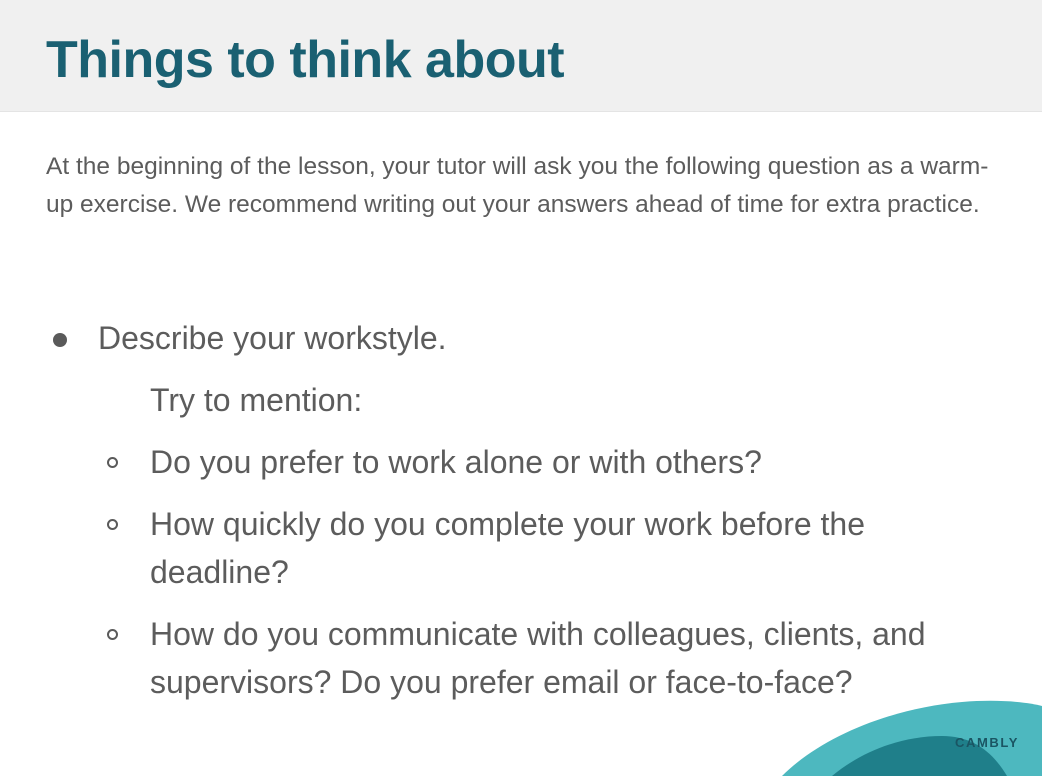 This screenshot has height=776, width=1042. I want to click on bullet-dot-icon, so click(60, 340).